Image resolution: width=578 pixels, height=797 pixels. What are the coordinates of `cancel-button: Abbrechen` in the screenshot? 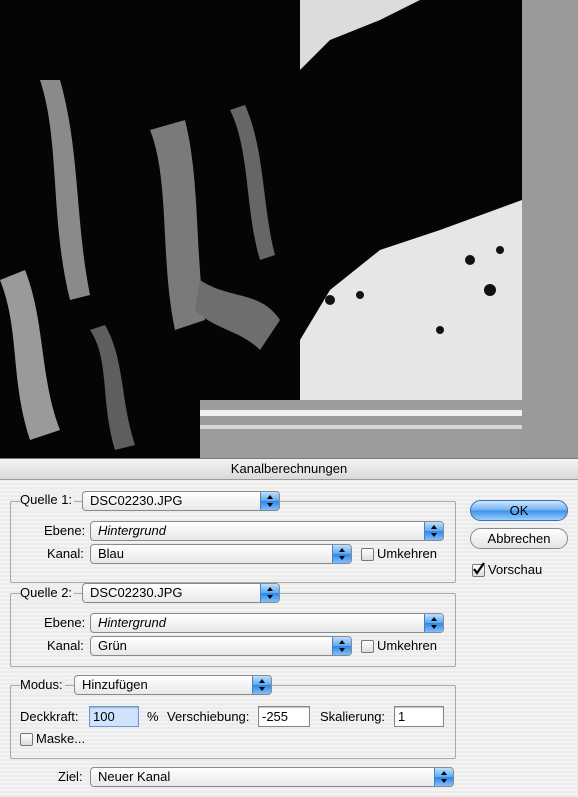 It's located at (519, 538).